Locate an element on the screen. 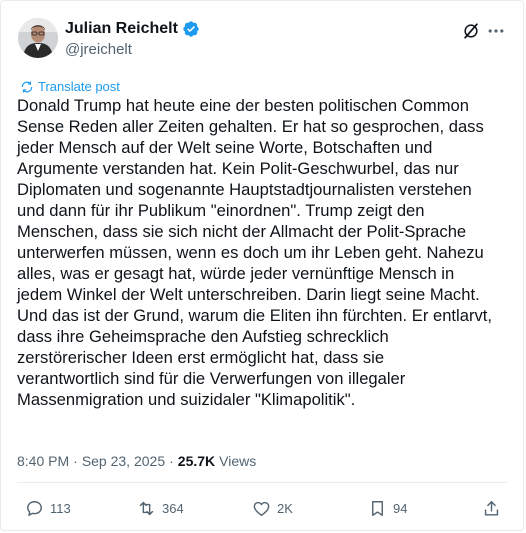 The height and width of the screenshot is (533, 526). share-button is located at coordinates (494, 508).